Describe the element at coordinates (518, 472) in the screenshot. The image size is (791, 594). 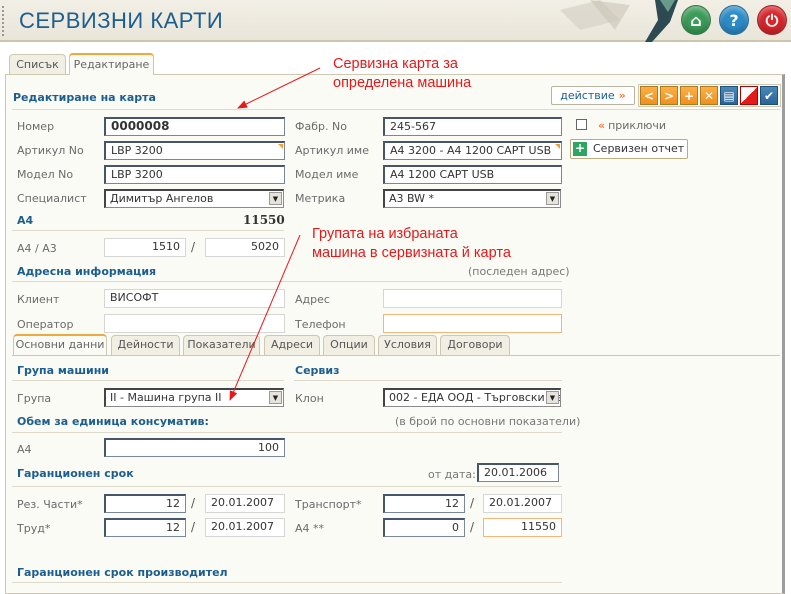
I see `warranty-from-input: 20.01.2006` at that location.